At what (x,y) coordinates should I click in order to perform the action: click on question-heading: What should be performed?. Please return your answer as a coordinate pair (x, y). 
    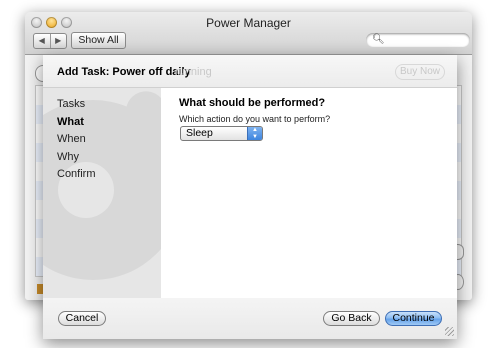
    Looking at the image, I should click on (252, 103).